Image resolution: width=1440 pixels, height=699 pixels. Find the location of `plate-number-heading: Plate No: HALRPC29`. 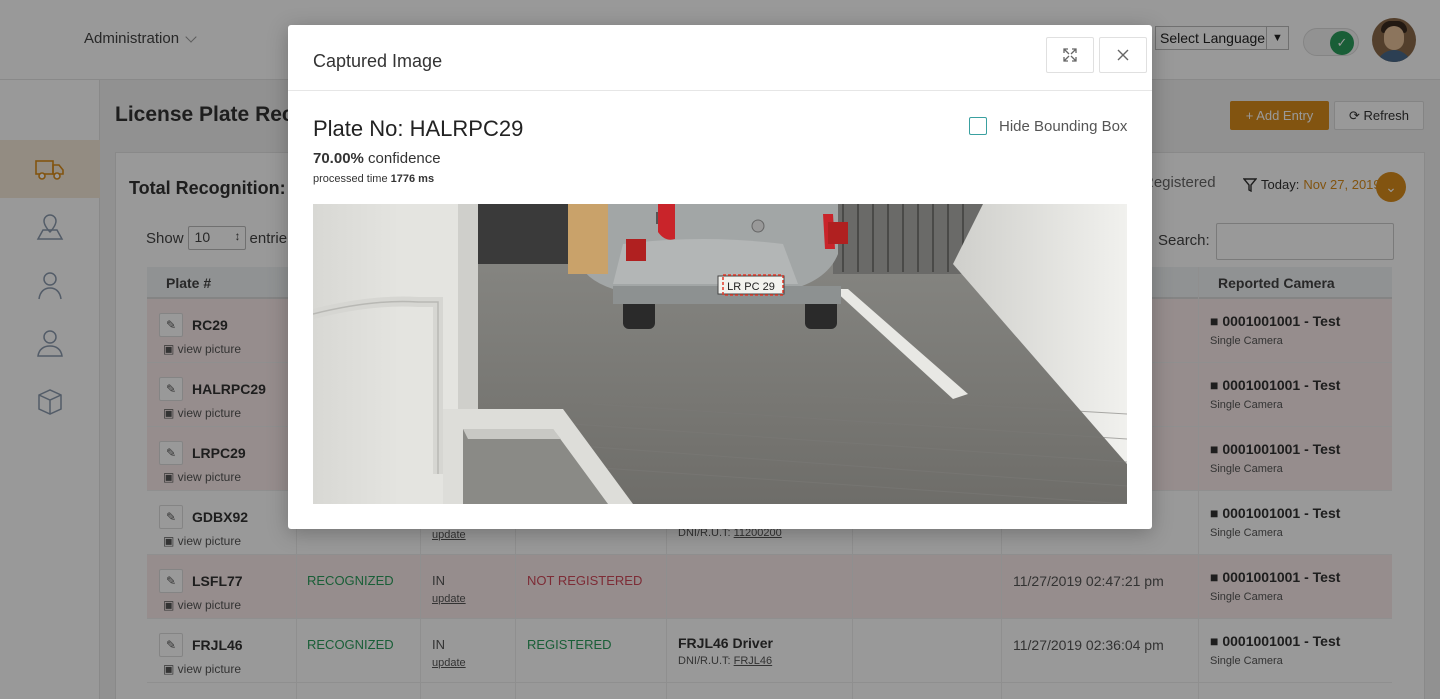

plate-number-heading: Plate No: HALRPC29 is located at coordinates (418, 129).